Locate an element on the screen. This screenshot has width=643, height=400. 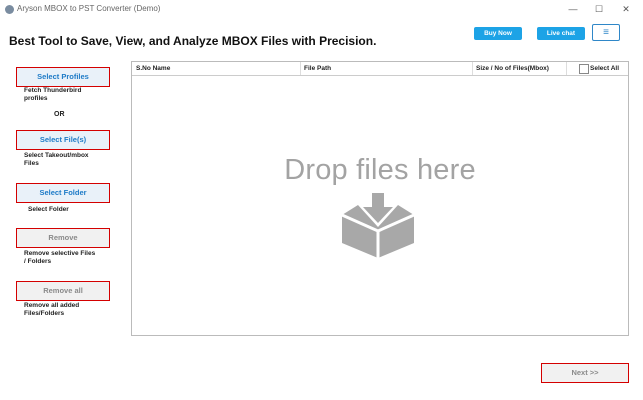
window-title: Aryson MBOX to PST Converter (Demo) is located at coordinates (89, 8).